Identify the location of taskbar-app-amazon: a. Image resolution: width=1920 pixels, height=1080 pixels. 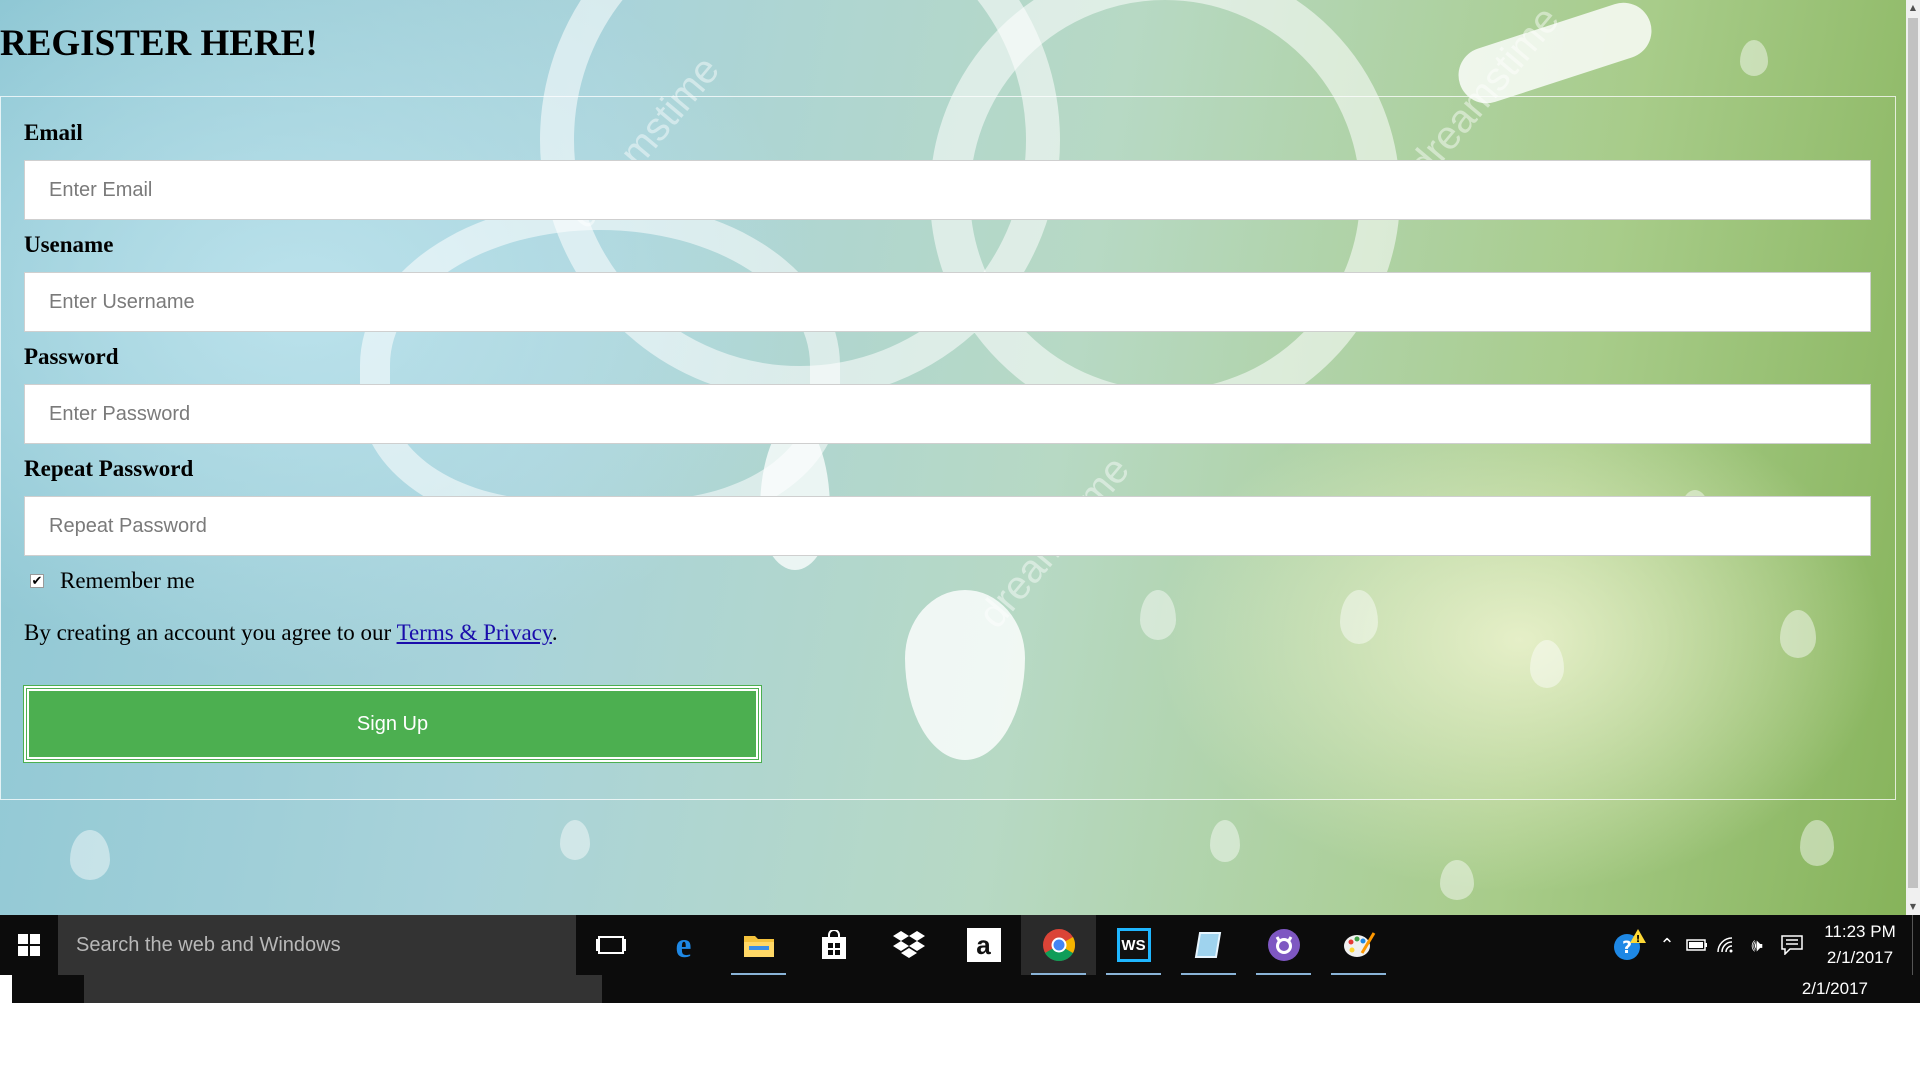
(983, 945).